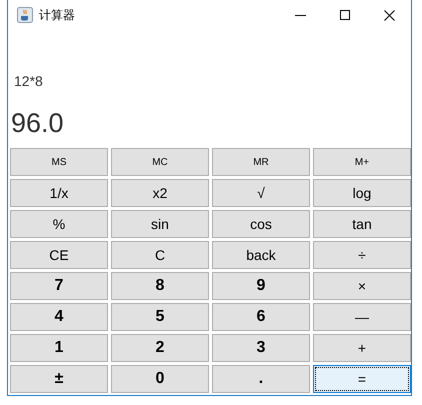 Image resolution: width=422 pixels, height=405 pixels. What do you see at coordinates (362, 286) in the screenshot?
I see `calculator-key: ×` at bounding box center [362, 286].